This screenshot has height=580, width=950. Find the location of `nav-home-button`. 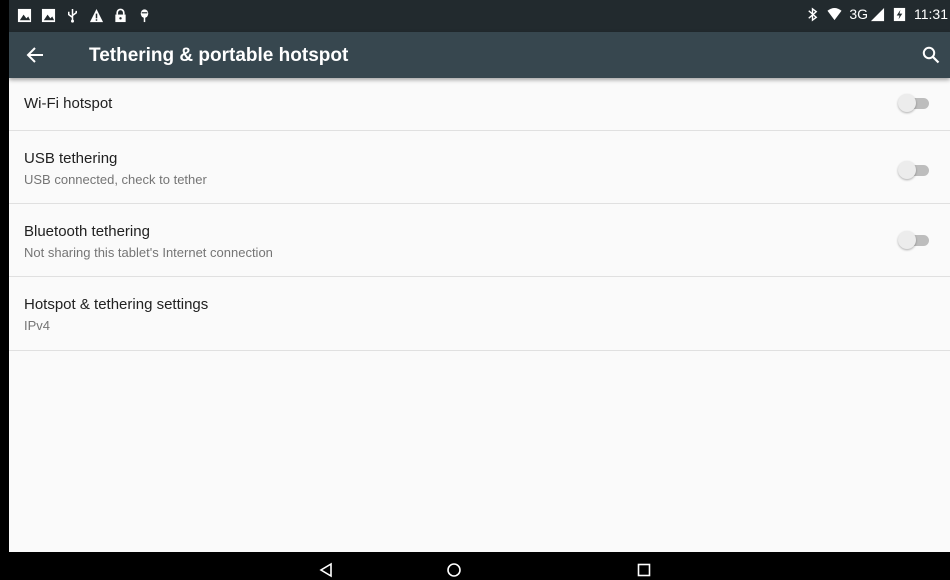

nav-home-button is located at coordinates (454, 570).